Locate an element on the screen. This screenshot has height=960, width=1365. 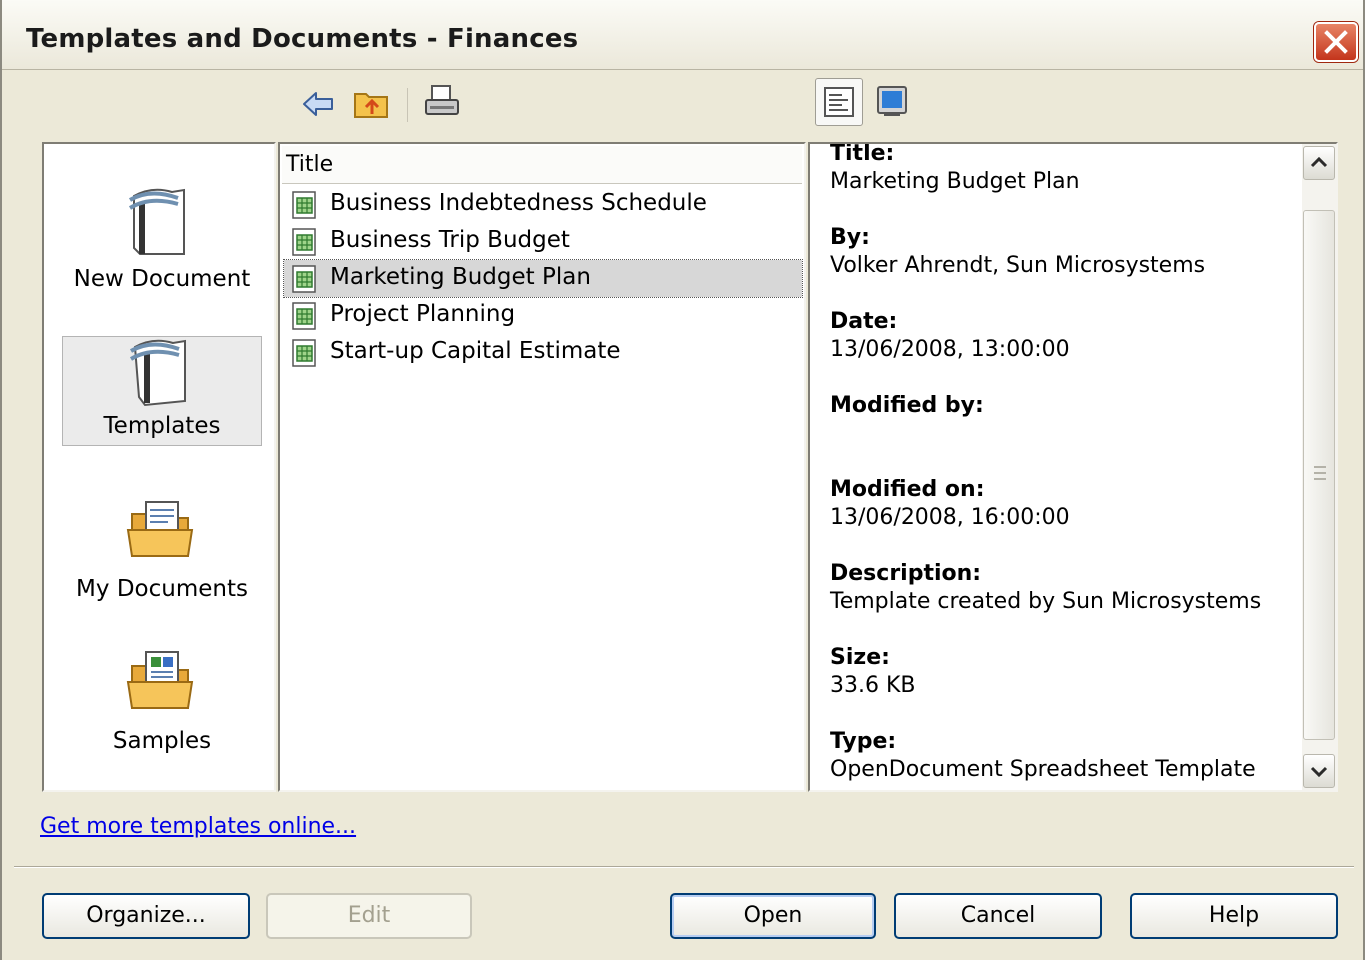
property-value: Template created by Sun Microsystems is located at coordinates (1046, 601).